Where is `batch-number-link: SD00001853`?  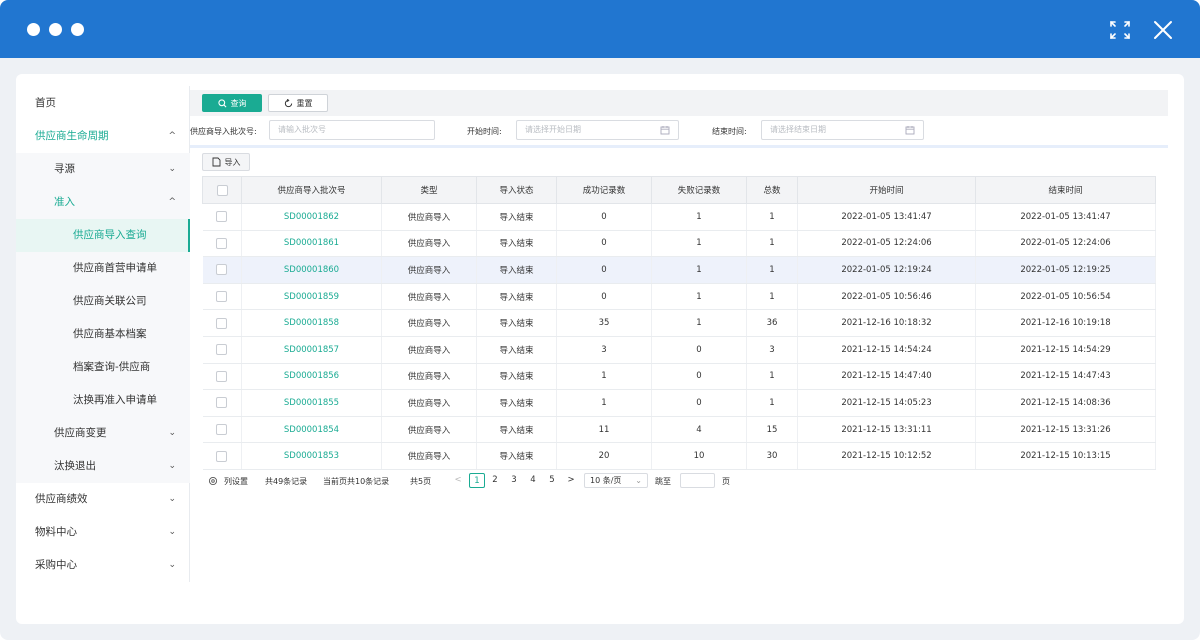
batch-number-link: SD00001853 is located at coordinates (311, 456).